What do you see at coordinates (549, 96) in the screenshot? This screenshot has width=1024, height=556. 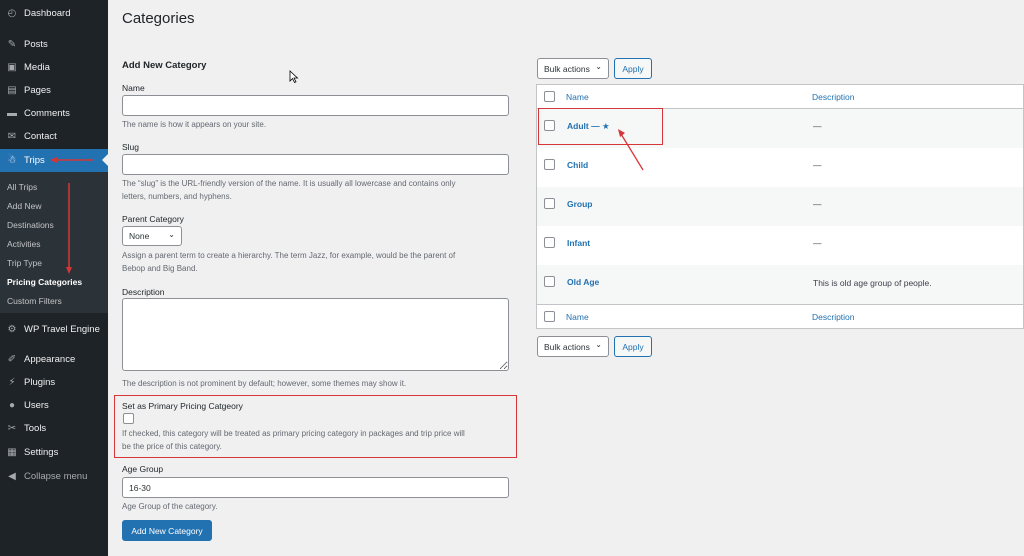 I see `select-all-checkbox` at bounding box center [549, 96].